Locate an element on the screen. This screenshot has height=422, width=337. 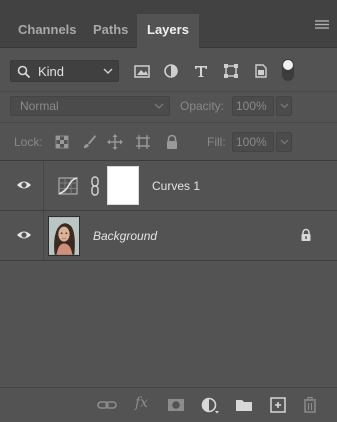
tab-layers: Layers is located at coordinates (168, 31).